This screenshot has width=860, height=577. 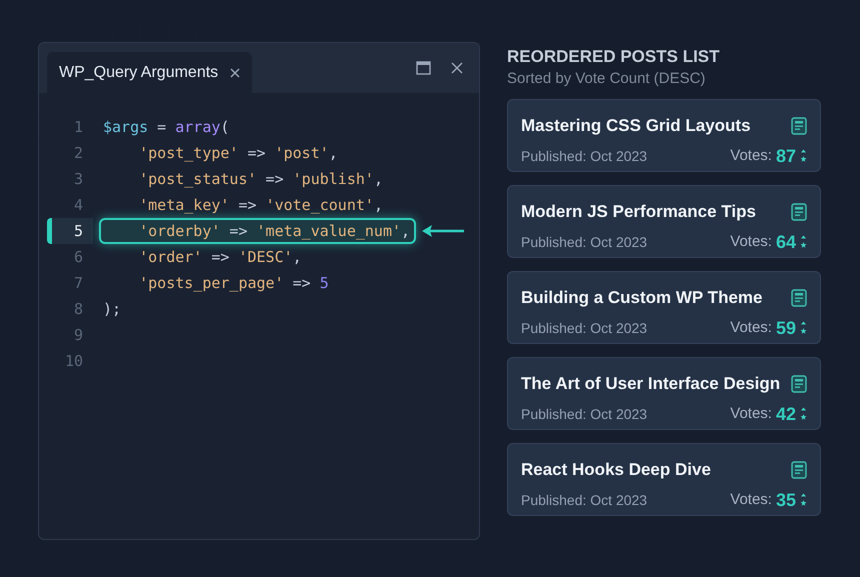 I want to click on editor-tab: WP_Query Arguments, so click(x=149, y=72).